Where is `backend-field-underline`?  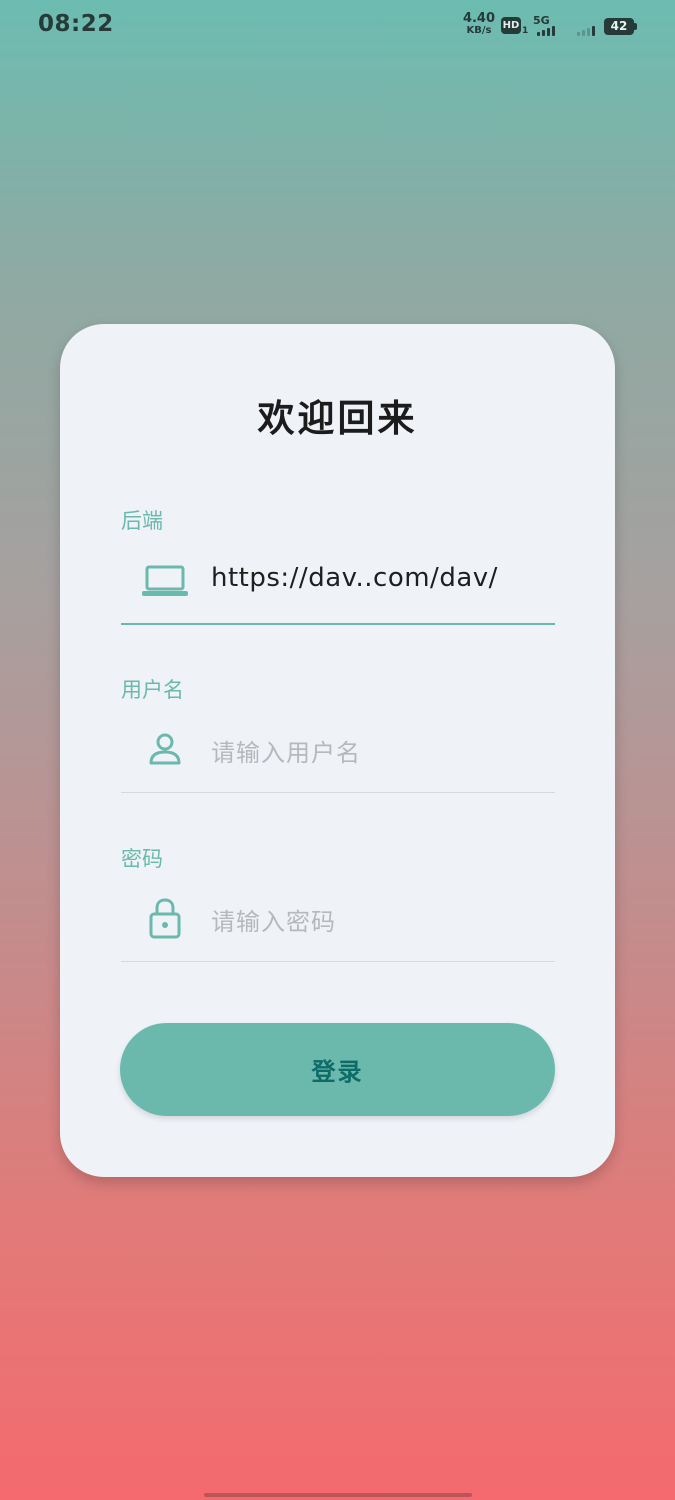
backend-field-underline is located at coordinates (338, 624).